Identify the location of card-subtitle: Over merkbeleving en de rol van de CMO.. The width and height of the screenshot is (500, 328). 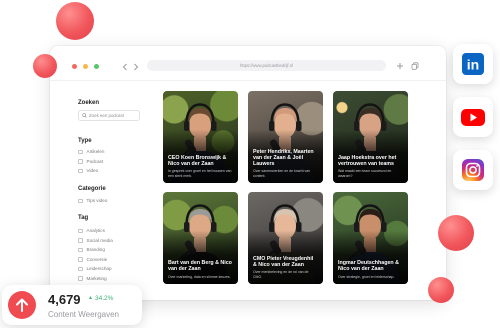
(281, 274).